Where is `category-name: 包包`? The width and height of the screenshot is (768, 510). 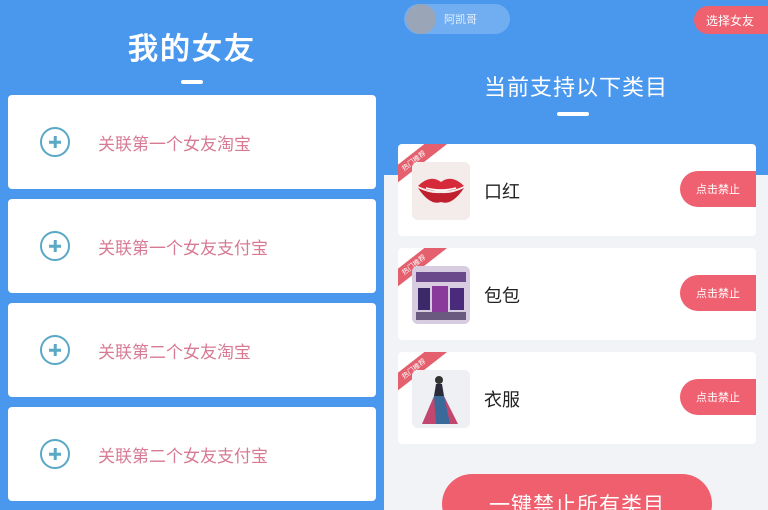
category-name: 包包 is located at coordinates (502, 296).